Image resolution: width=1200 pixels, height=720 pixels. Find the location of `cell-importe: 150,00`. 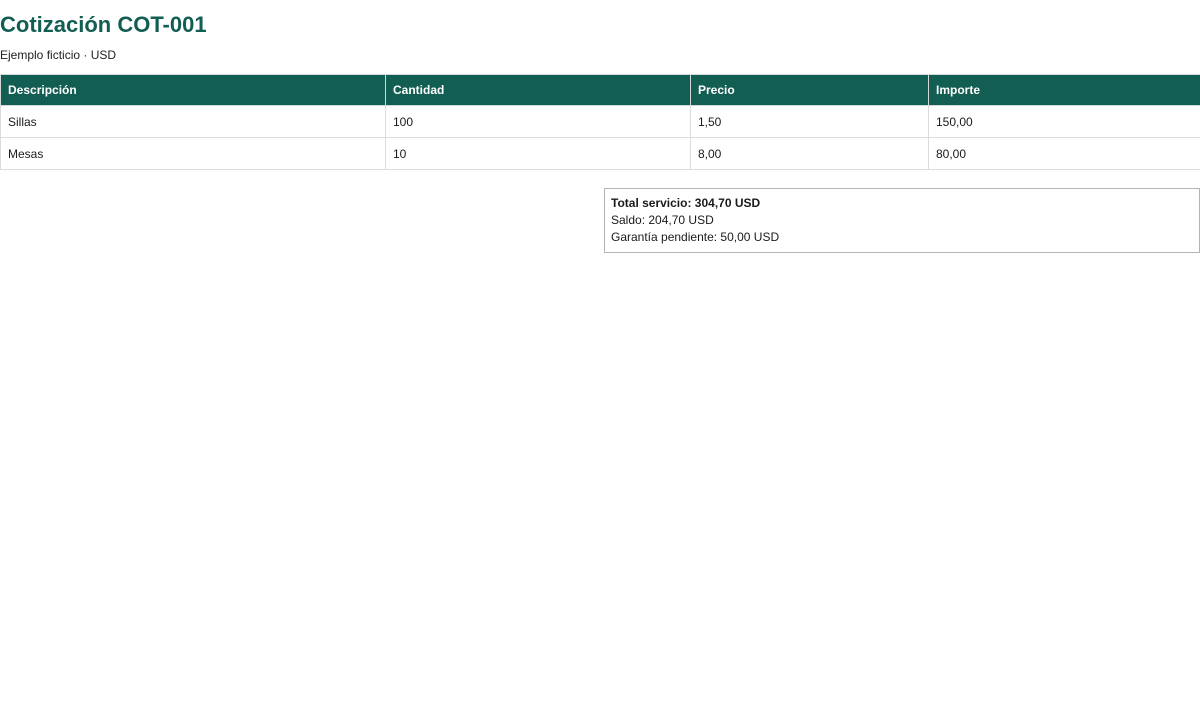

cell-importe: 150,00 is located at coordinates (1064, 121).